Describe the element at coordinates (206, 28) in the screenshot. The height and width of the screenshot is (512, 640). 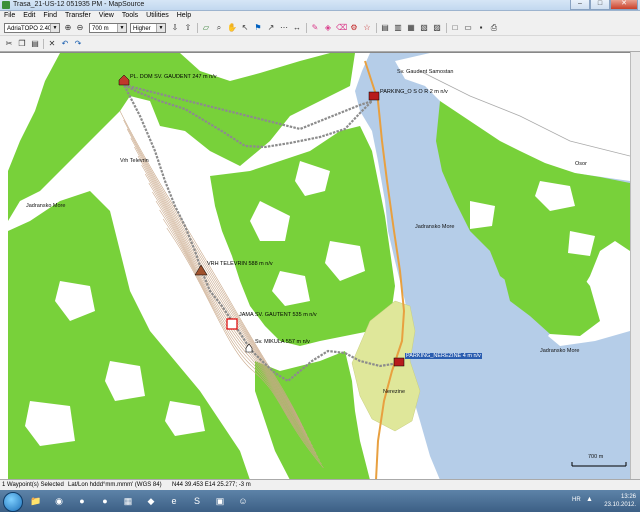
I see `map-tool-icon: ▱` at that location.